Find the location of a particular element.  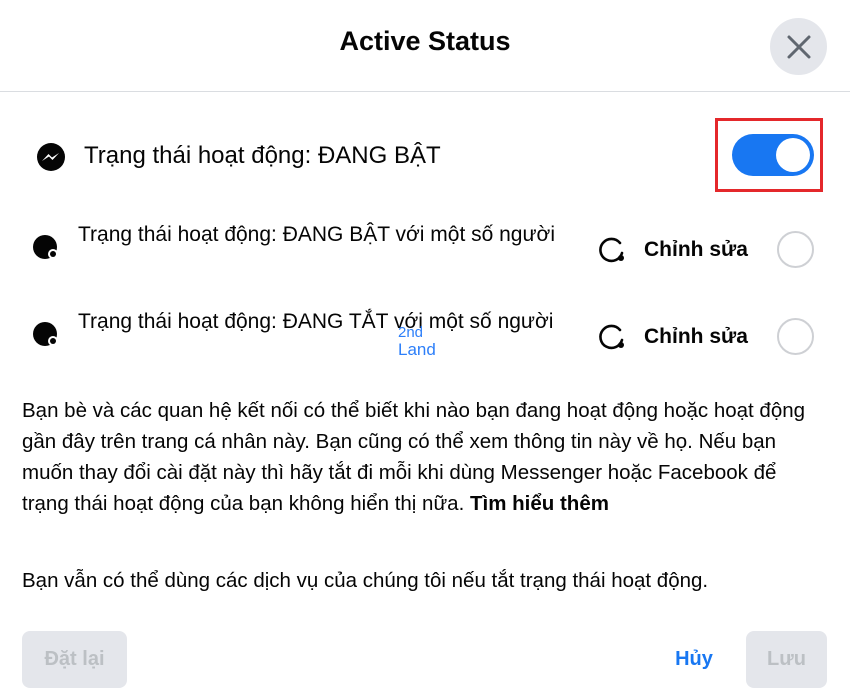

radio-on-some is located at coordinates (795, 249).